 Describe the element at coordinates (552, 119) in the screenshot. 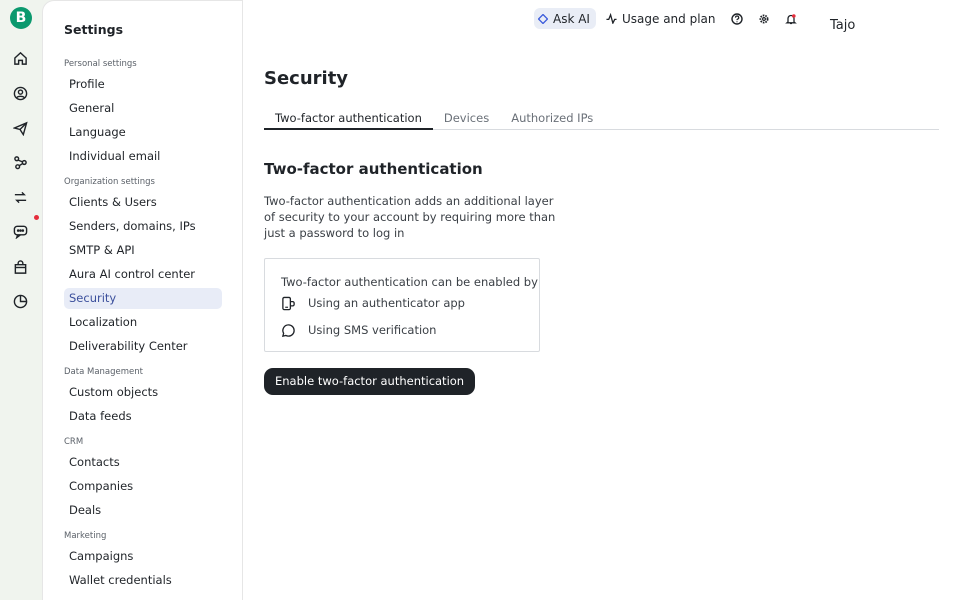

I see `tab-authorized-ips: Authorized IPs` at that location.